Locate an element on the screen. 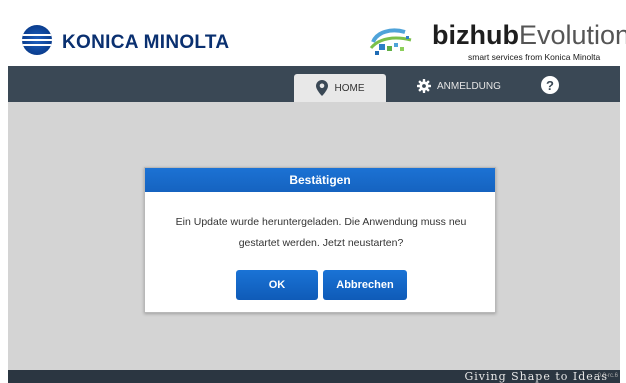 The width and height of the screenshot is (626, 383). tab-home: HOME is located at coordinates (340, 88).